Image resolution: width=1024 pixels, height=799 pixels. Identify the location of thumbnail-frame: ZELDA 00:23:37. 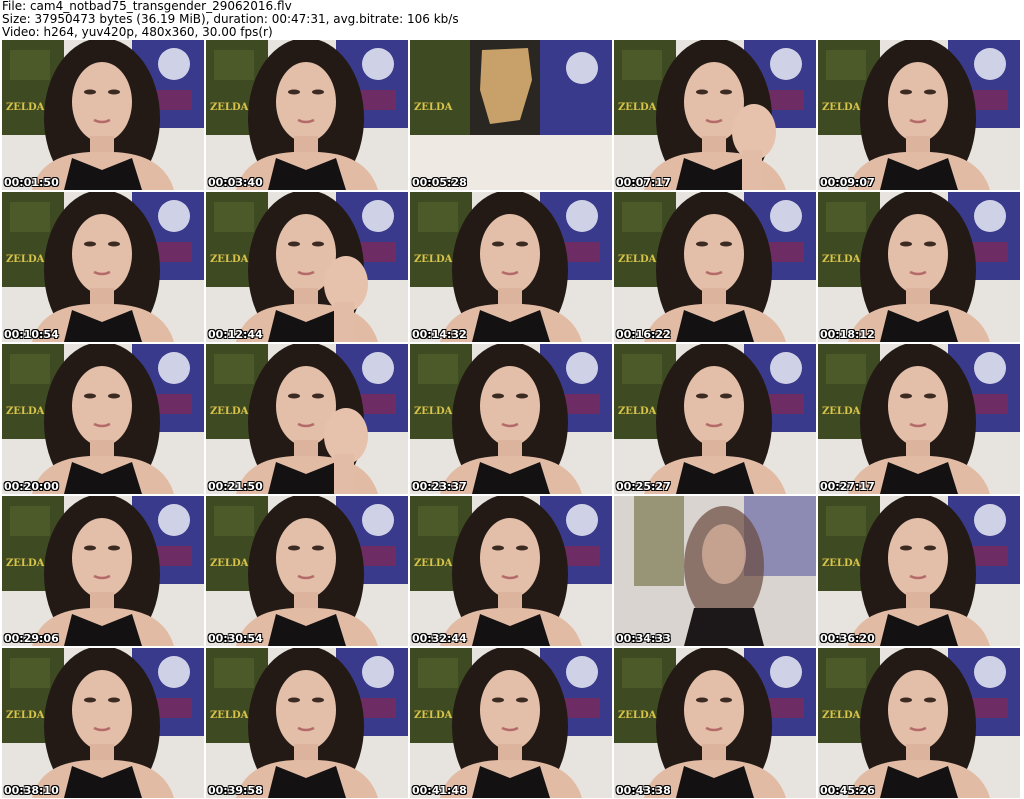
(511, 419).